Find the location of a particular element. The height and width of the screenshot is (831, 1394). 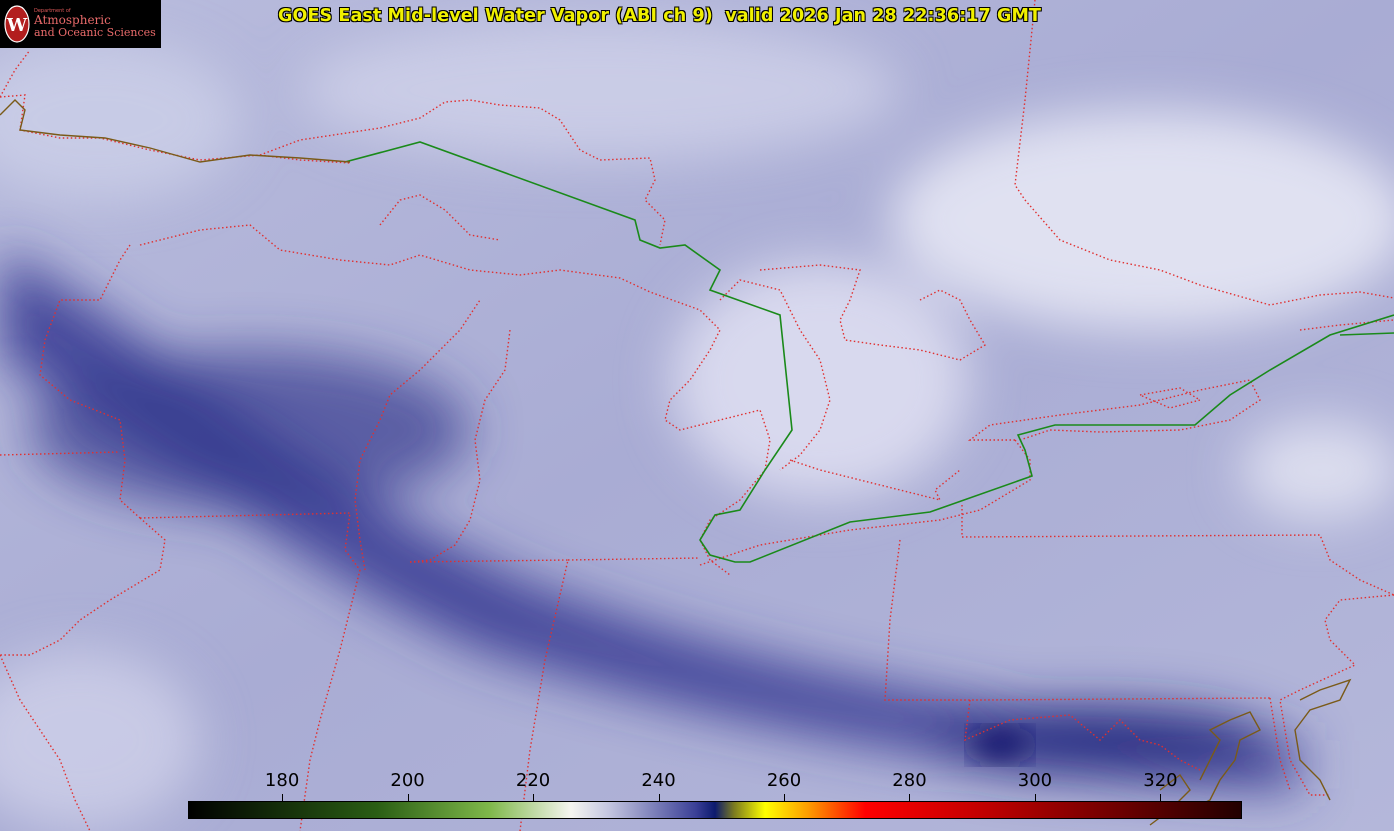

colorbar-tick-label: 320 is located at coordinates (1160, 780).